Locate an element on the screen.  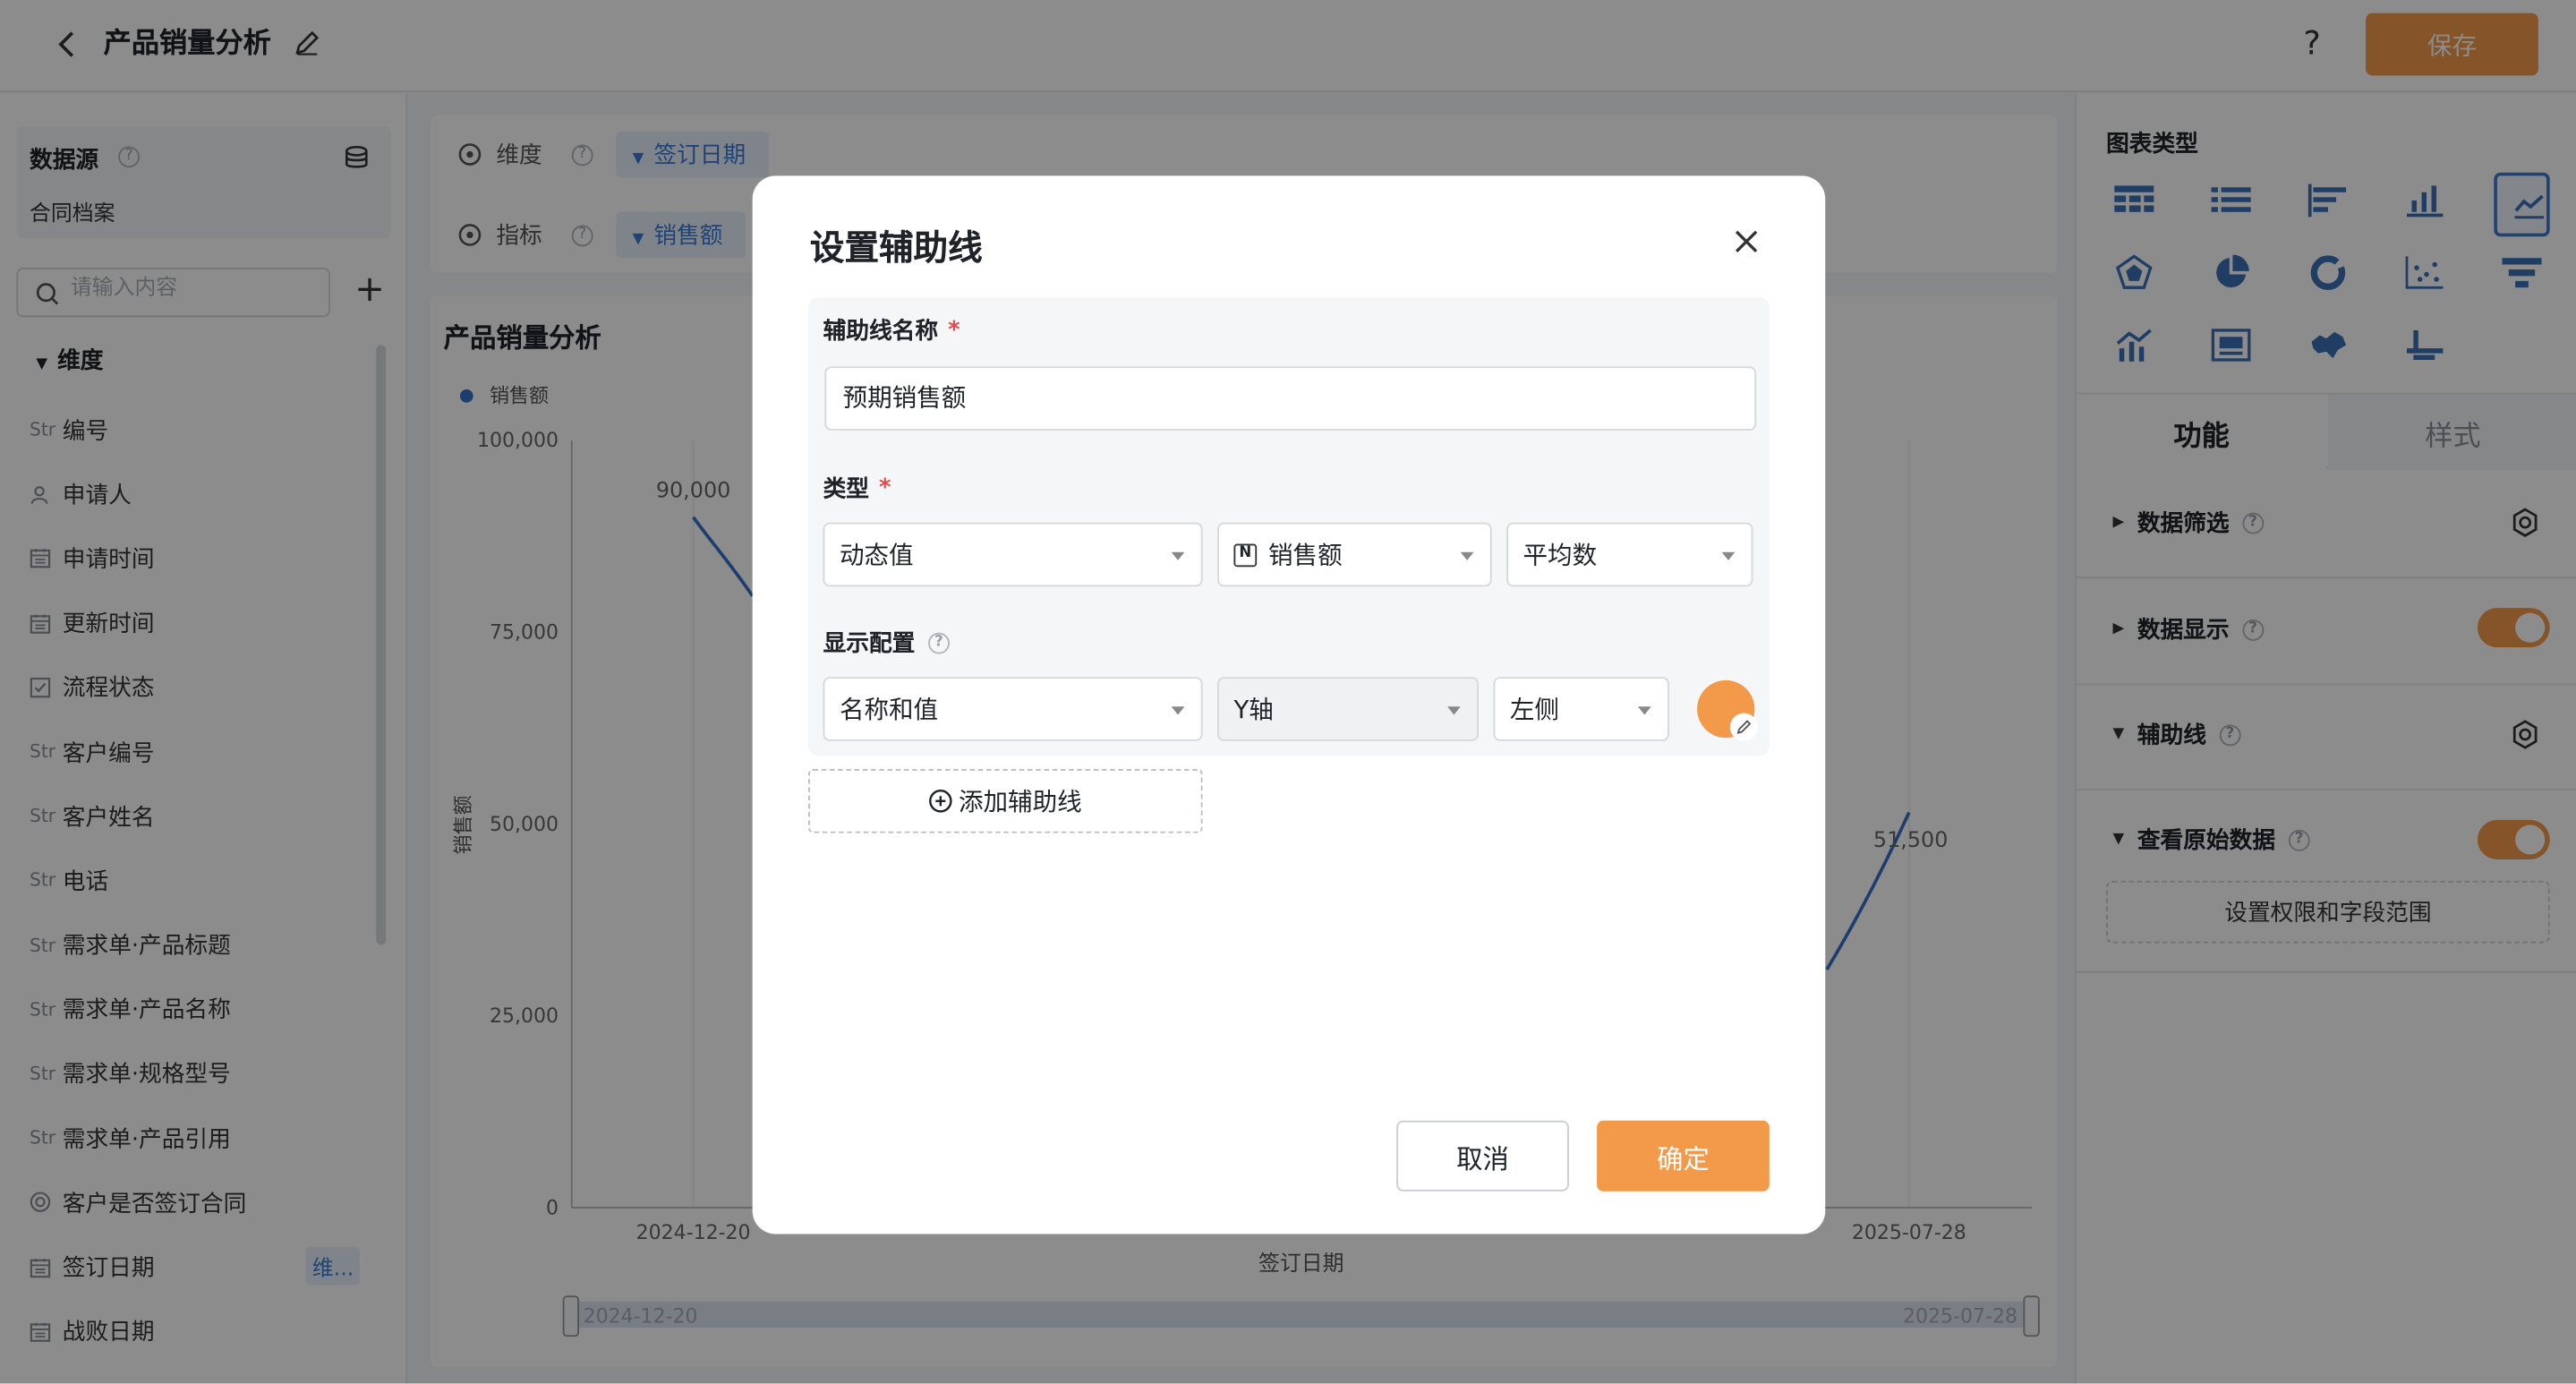
field-select: N 销售额 is located at coordinates (1354, 554).